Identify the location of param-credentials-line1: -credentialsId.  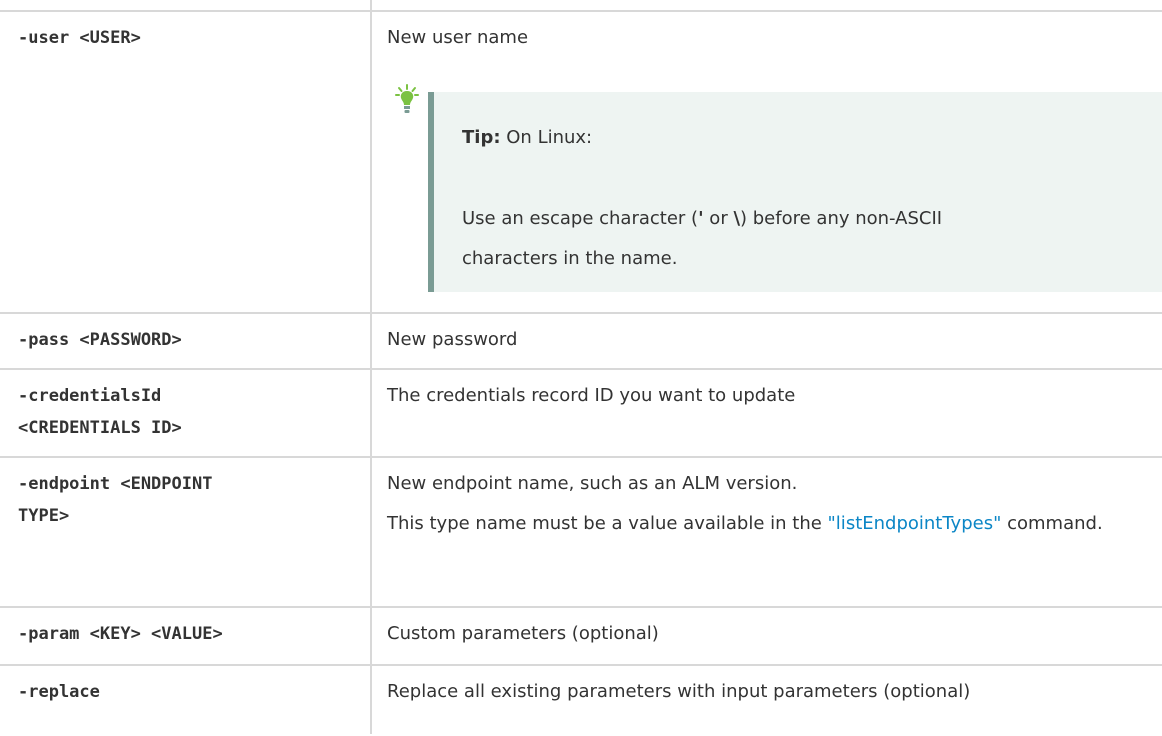
(90, 396).